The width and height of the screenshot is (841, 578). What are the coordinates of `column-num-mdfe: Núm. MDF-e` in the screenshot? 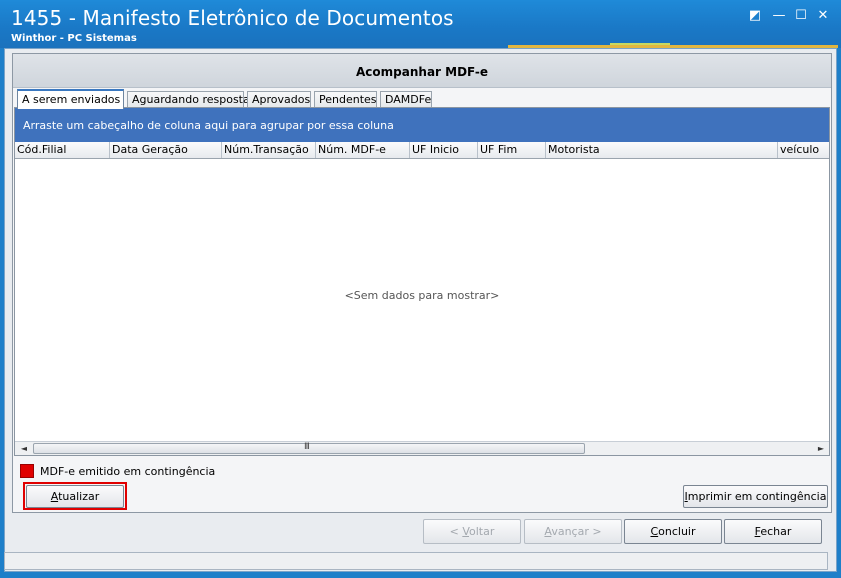 It's located at (363, 150).